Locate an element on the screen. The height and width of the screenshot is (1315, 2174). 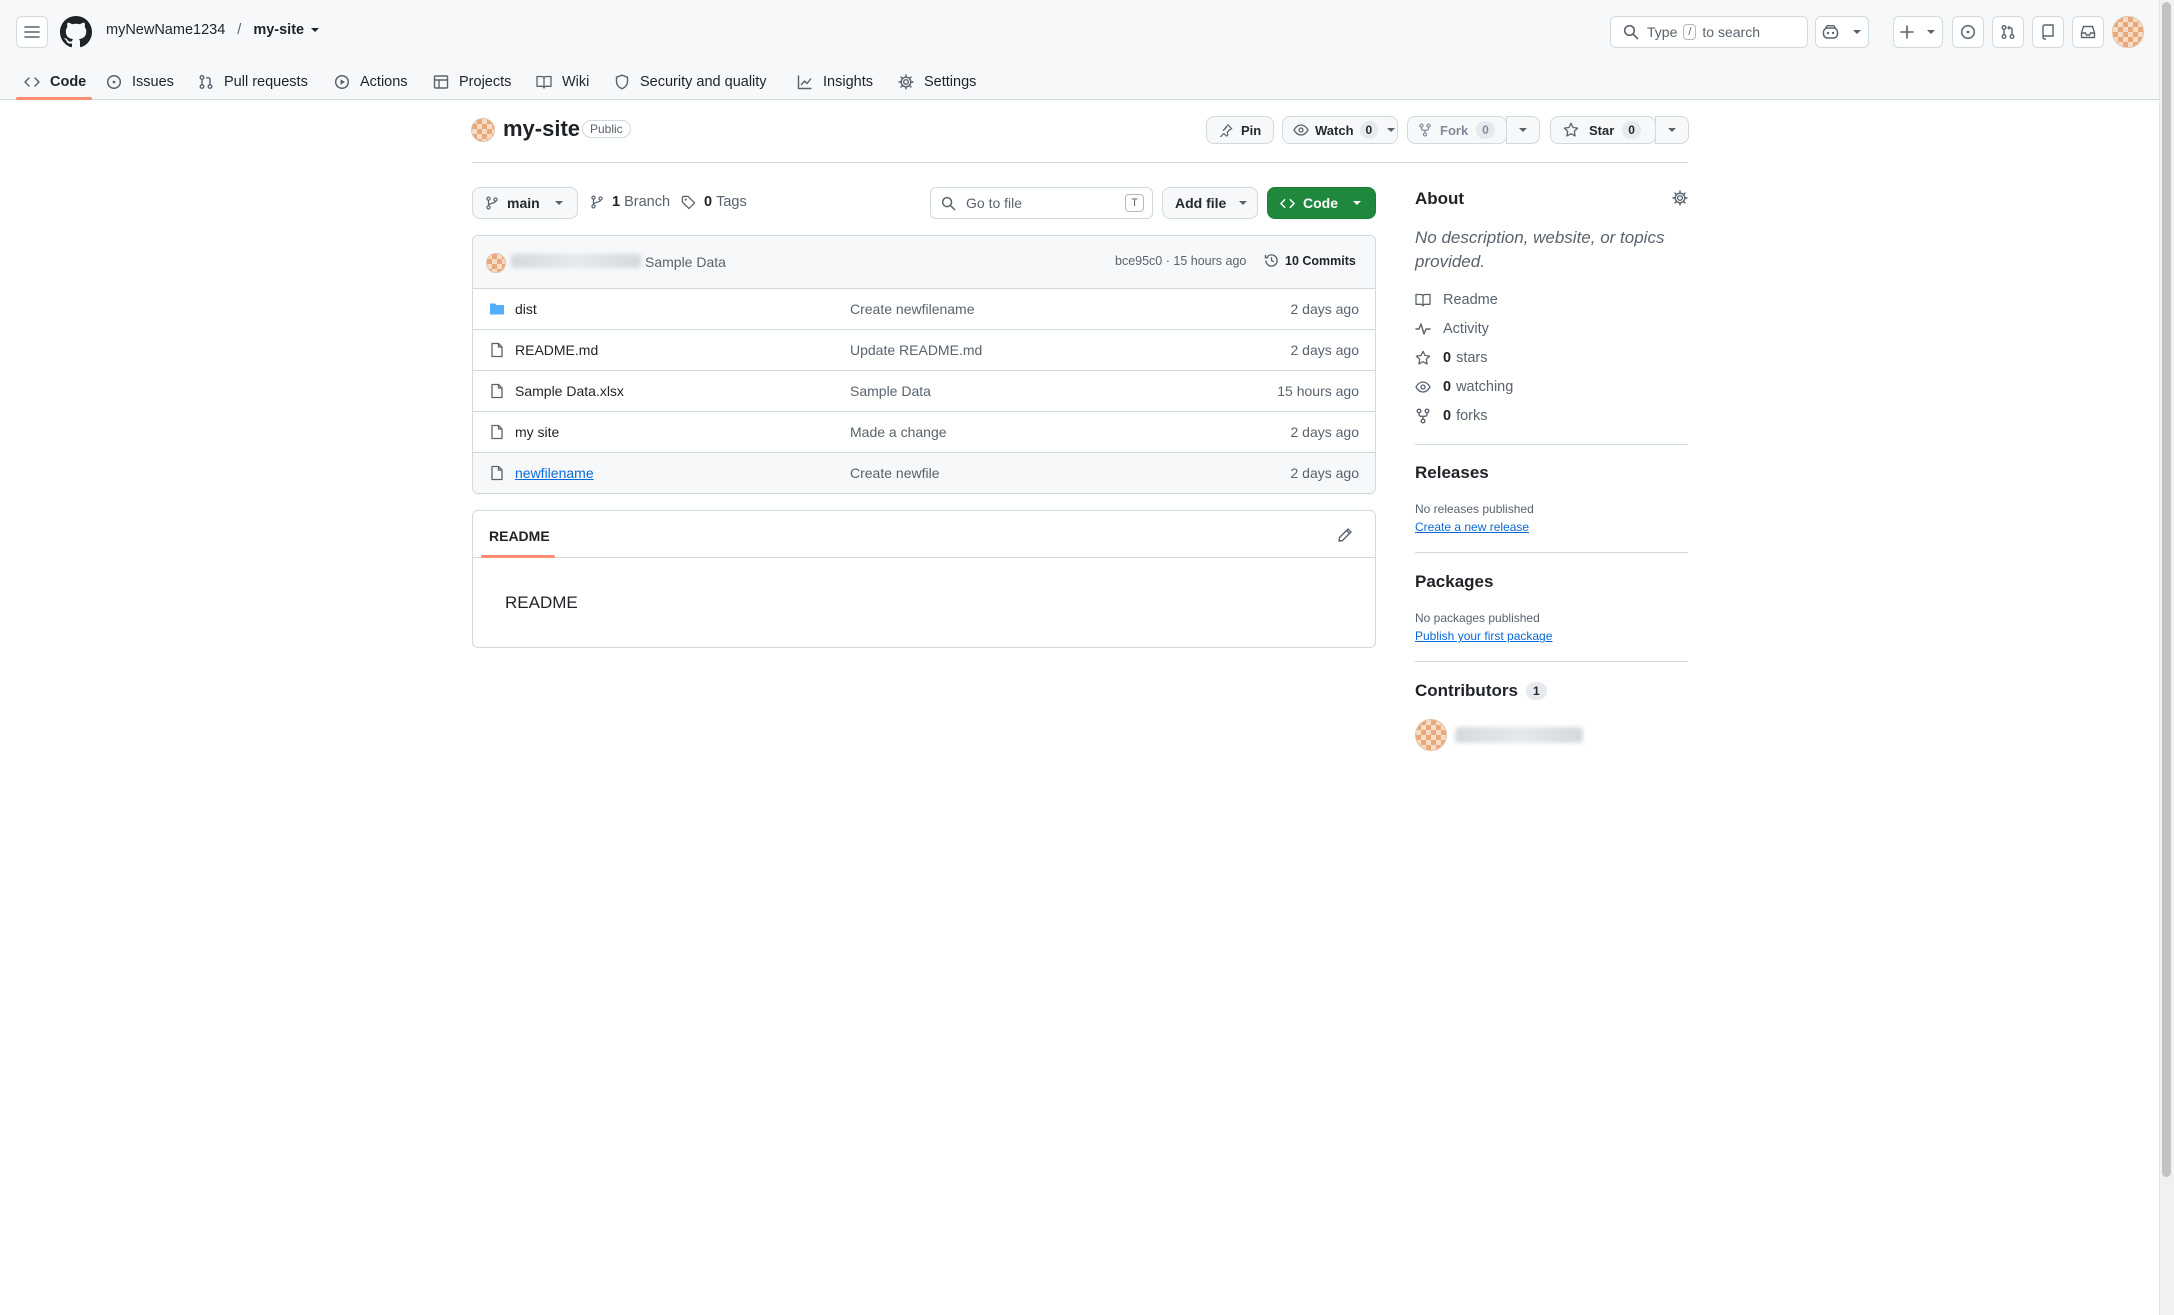
table-row: dist Create newfilename 2 days ago is located at coordinates (924, 308).